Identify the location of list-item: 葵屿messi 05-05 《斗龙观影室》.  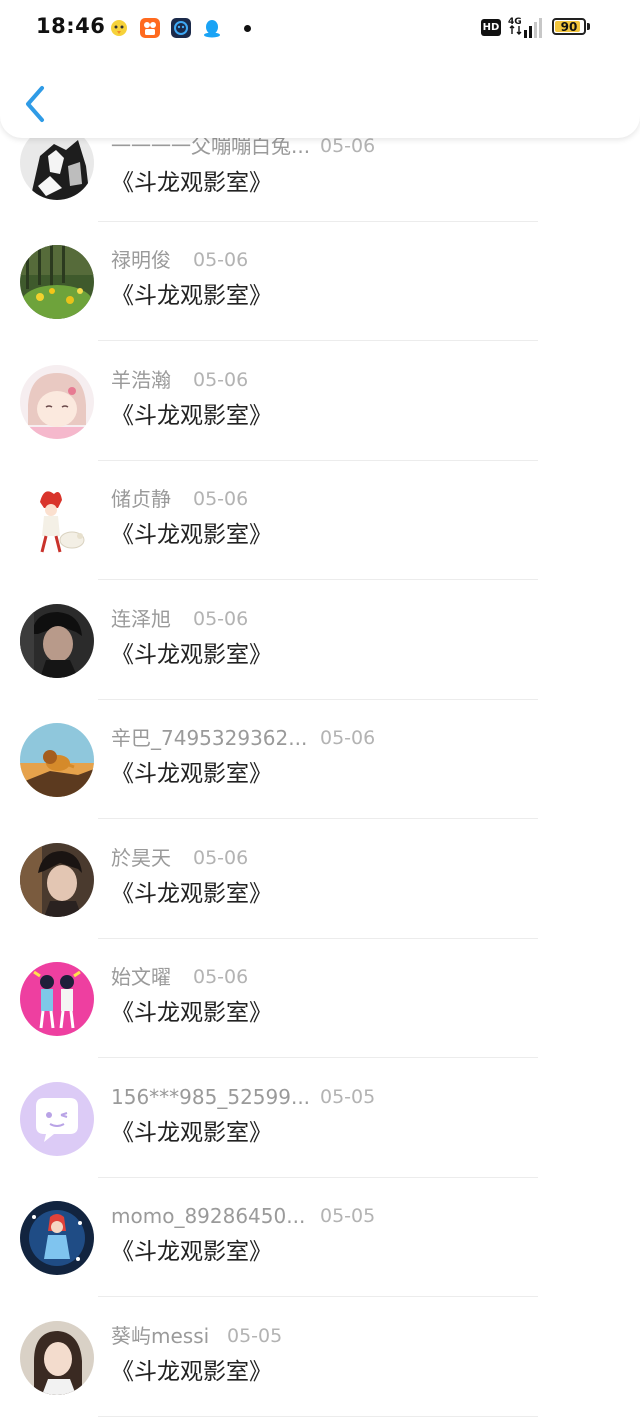
(320, 1371).